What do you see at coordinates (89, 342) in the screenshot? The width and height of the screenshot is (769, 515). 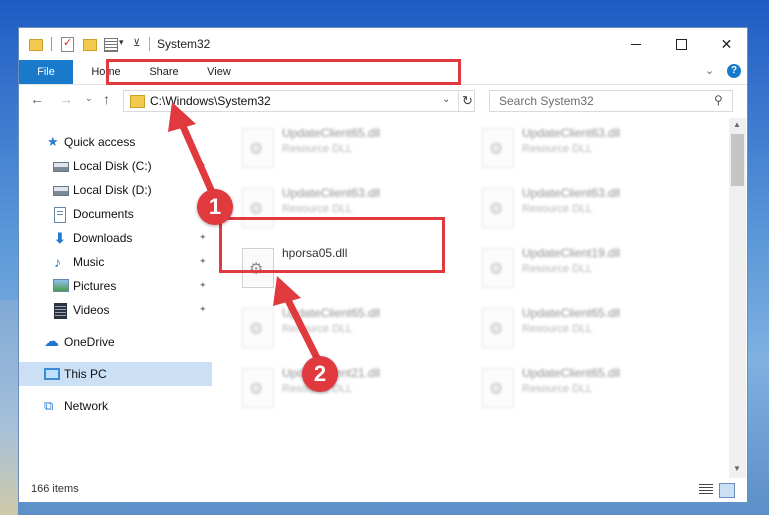 I see `sidebar-item-label: OneDrive` at bounding box center [89, 342].